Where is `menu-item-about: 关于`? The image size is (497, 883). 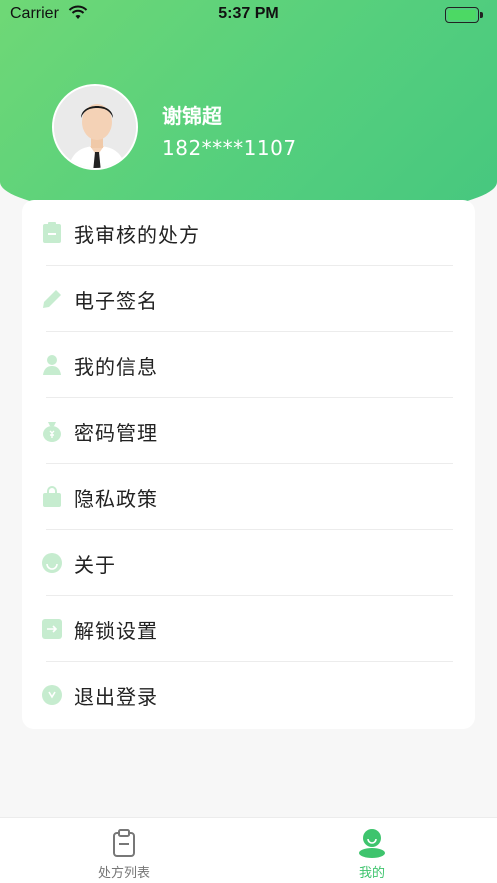 menu-item-about: 关于 is located at coordinates (248, 563).